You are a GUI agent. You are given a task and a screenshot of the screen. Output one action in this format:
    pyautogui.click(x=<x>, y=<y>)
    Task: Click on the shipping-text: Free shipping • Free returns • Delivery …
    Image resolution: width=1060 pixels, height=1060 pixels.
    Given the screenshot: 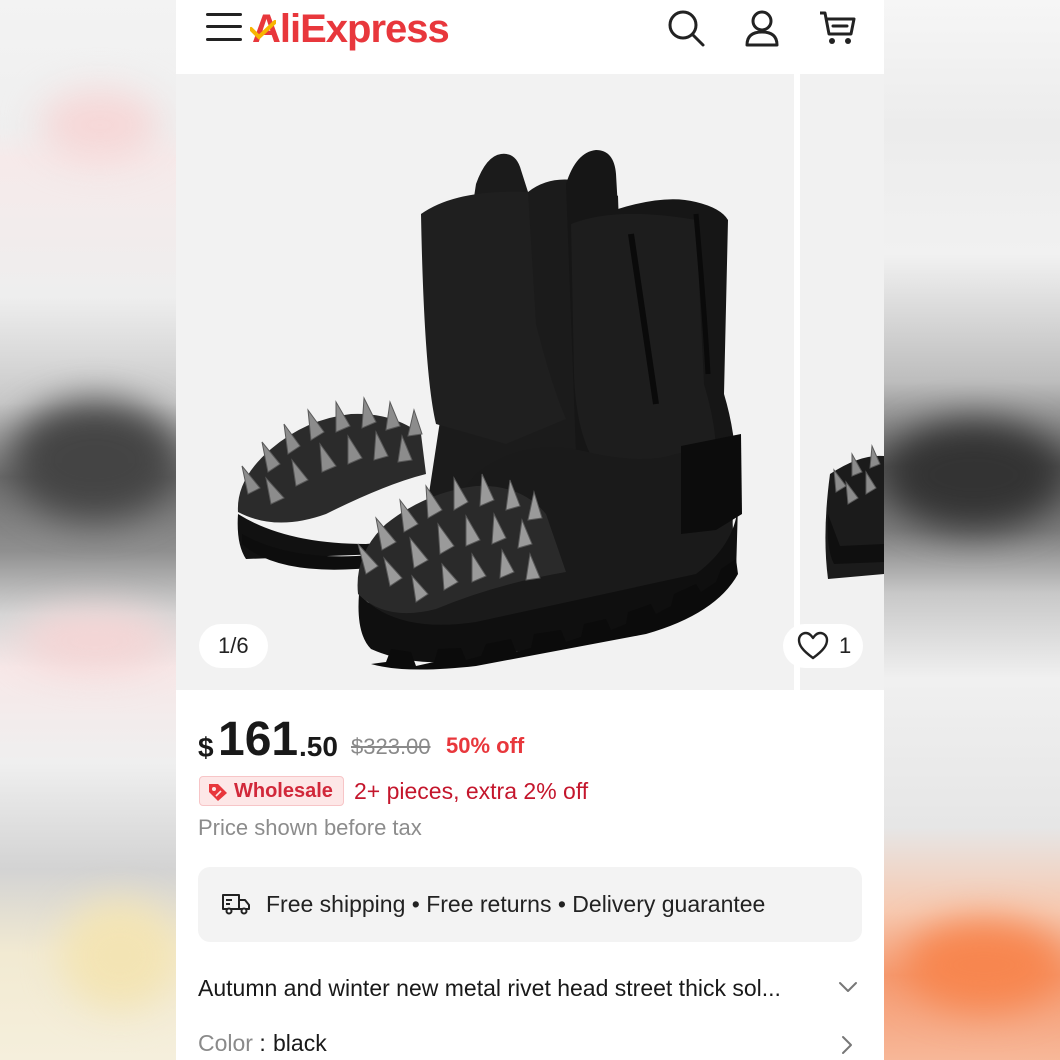 What is the action you would take?
    pyautogui.click(x=516, y=904)
    